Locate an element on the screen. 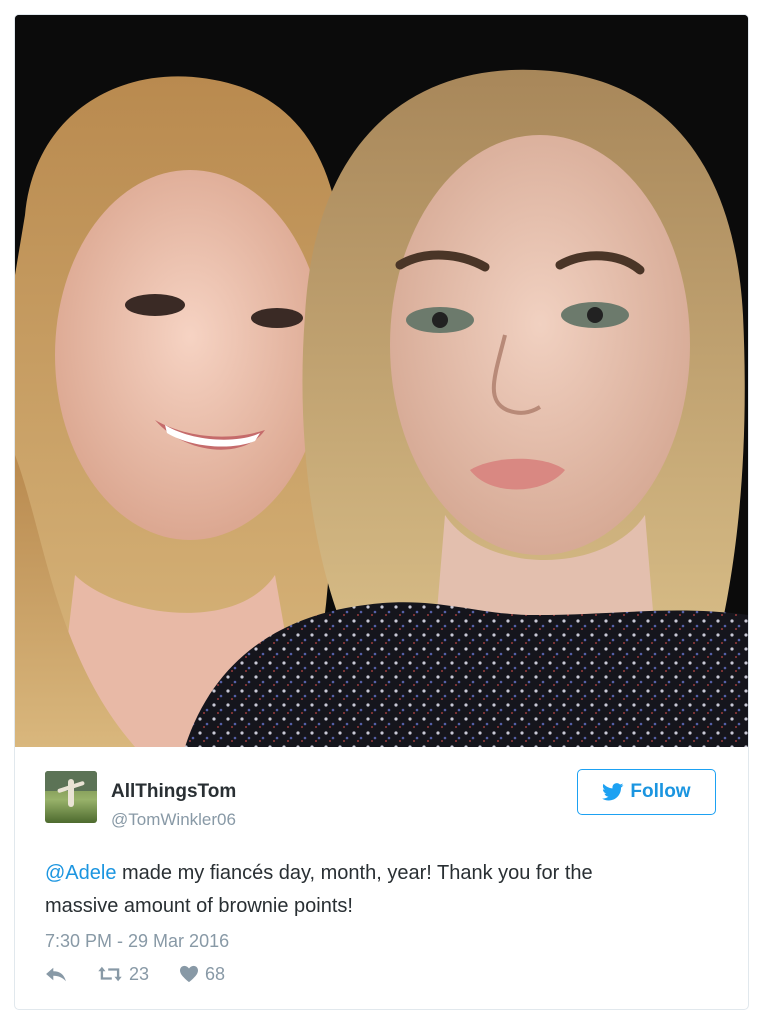  display-name: AllThingsTom is located at coordinates (173, 792).